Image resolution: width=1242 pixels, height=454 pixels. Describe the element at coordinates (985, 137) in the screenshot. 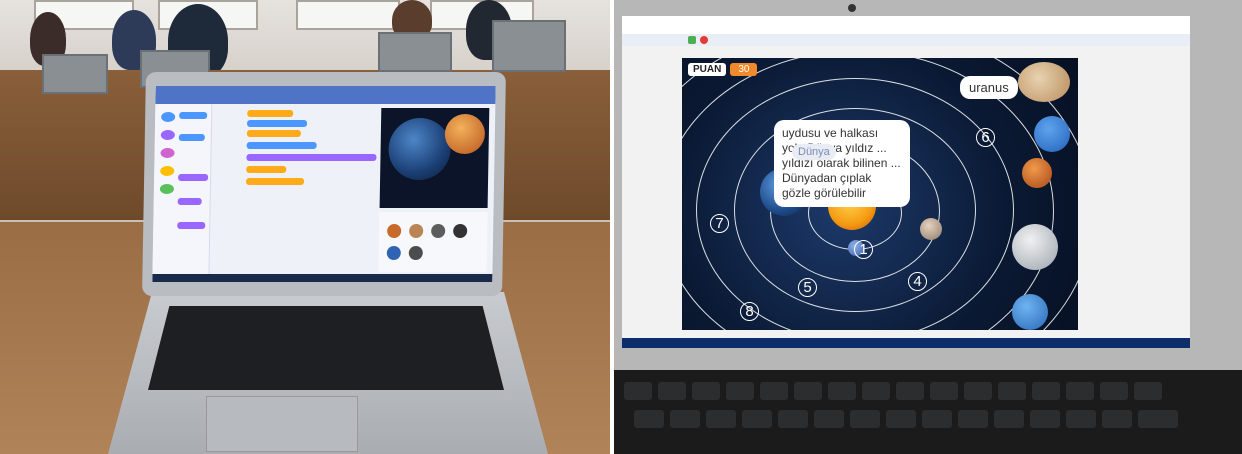

I see `orbit-number: 6` at that location.